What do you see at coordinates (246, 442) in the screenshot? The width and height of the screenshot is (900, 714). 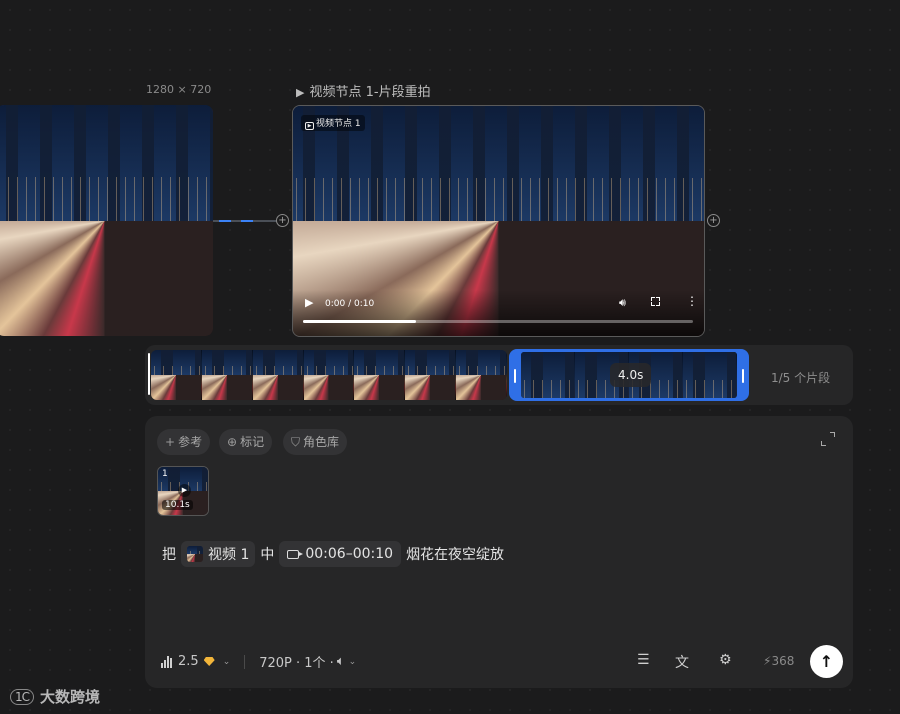 I see `mark-button: ⊕ 标记` at bounding box center [246, 442].